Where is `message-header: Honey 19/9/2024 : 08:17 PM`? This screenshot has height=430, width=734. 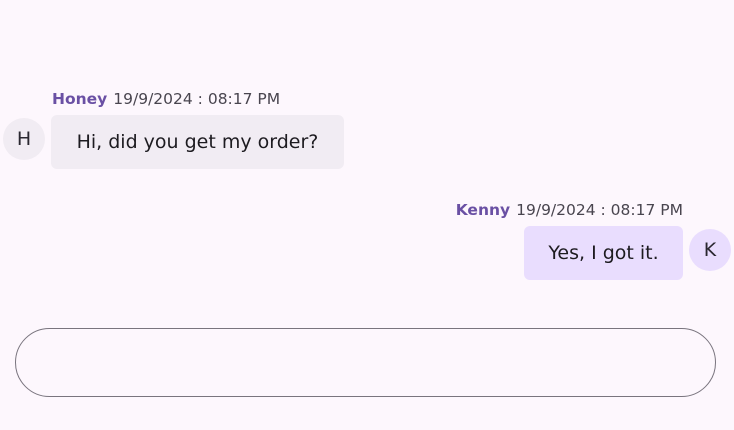
message-header: Honey 19/9/2024 : 08:17 PM is located at coordinates (166, 99).